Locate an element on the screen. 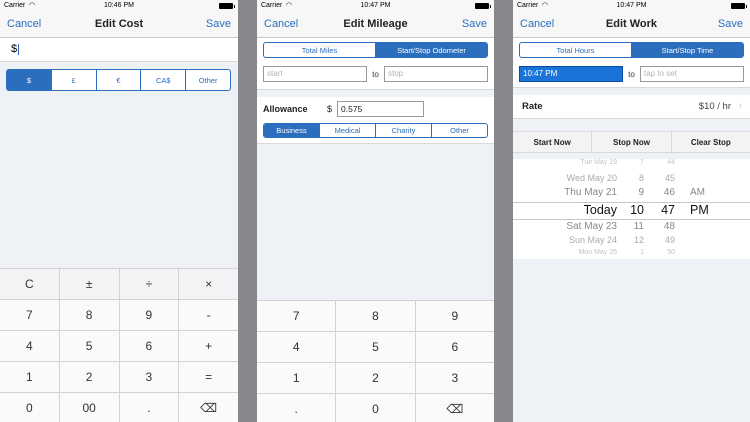  add-key: + is located at coordinates (208, 346).